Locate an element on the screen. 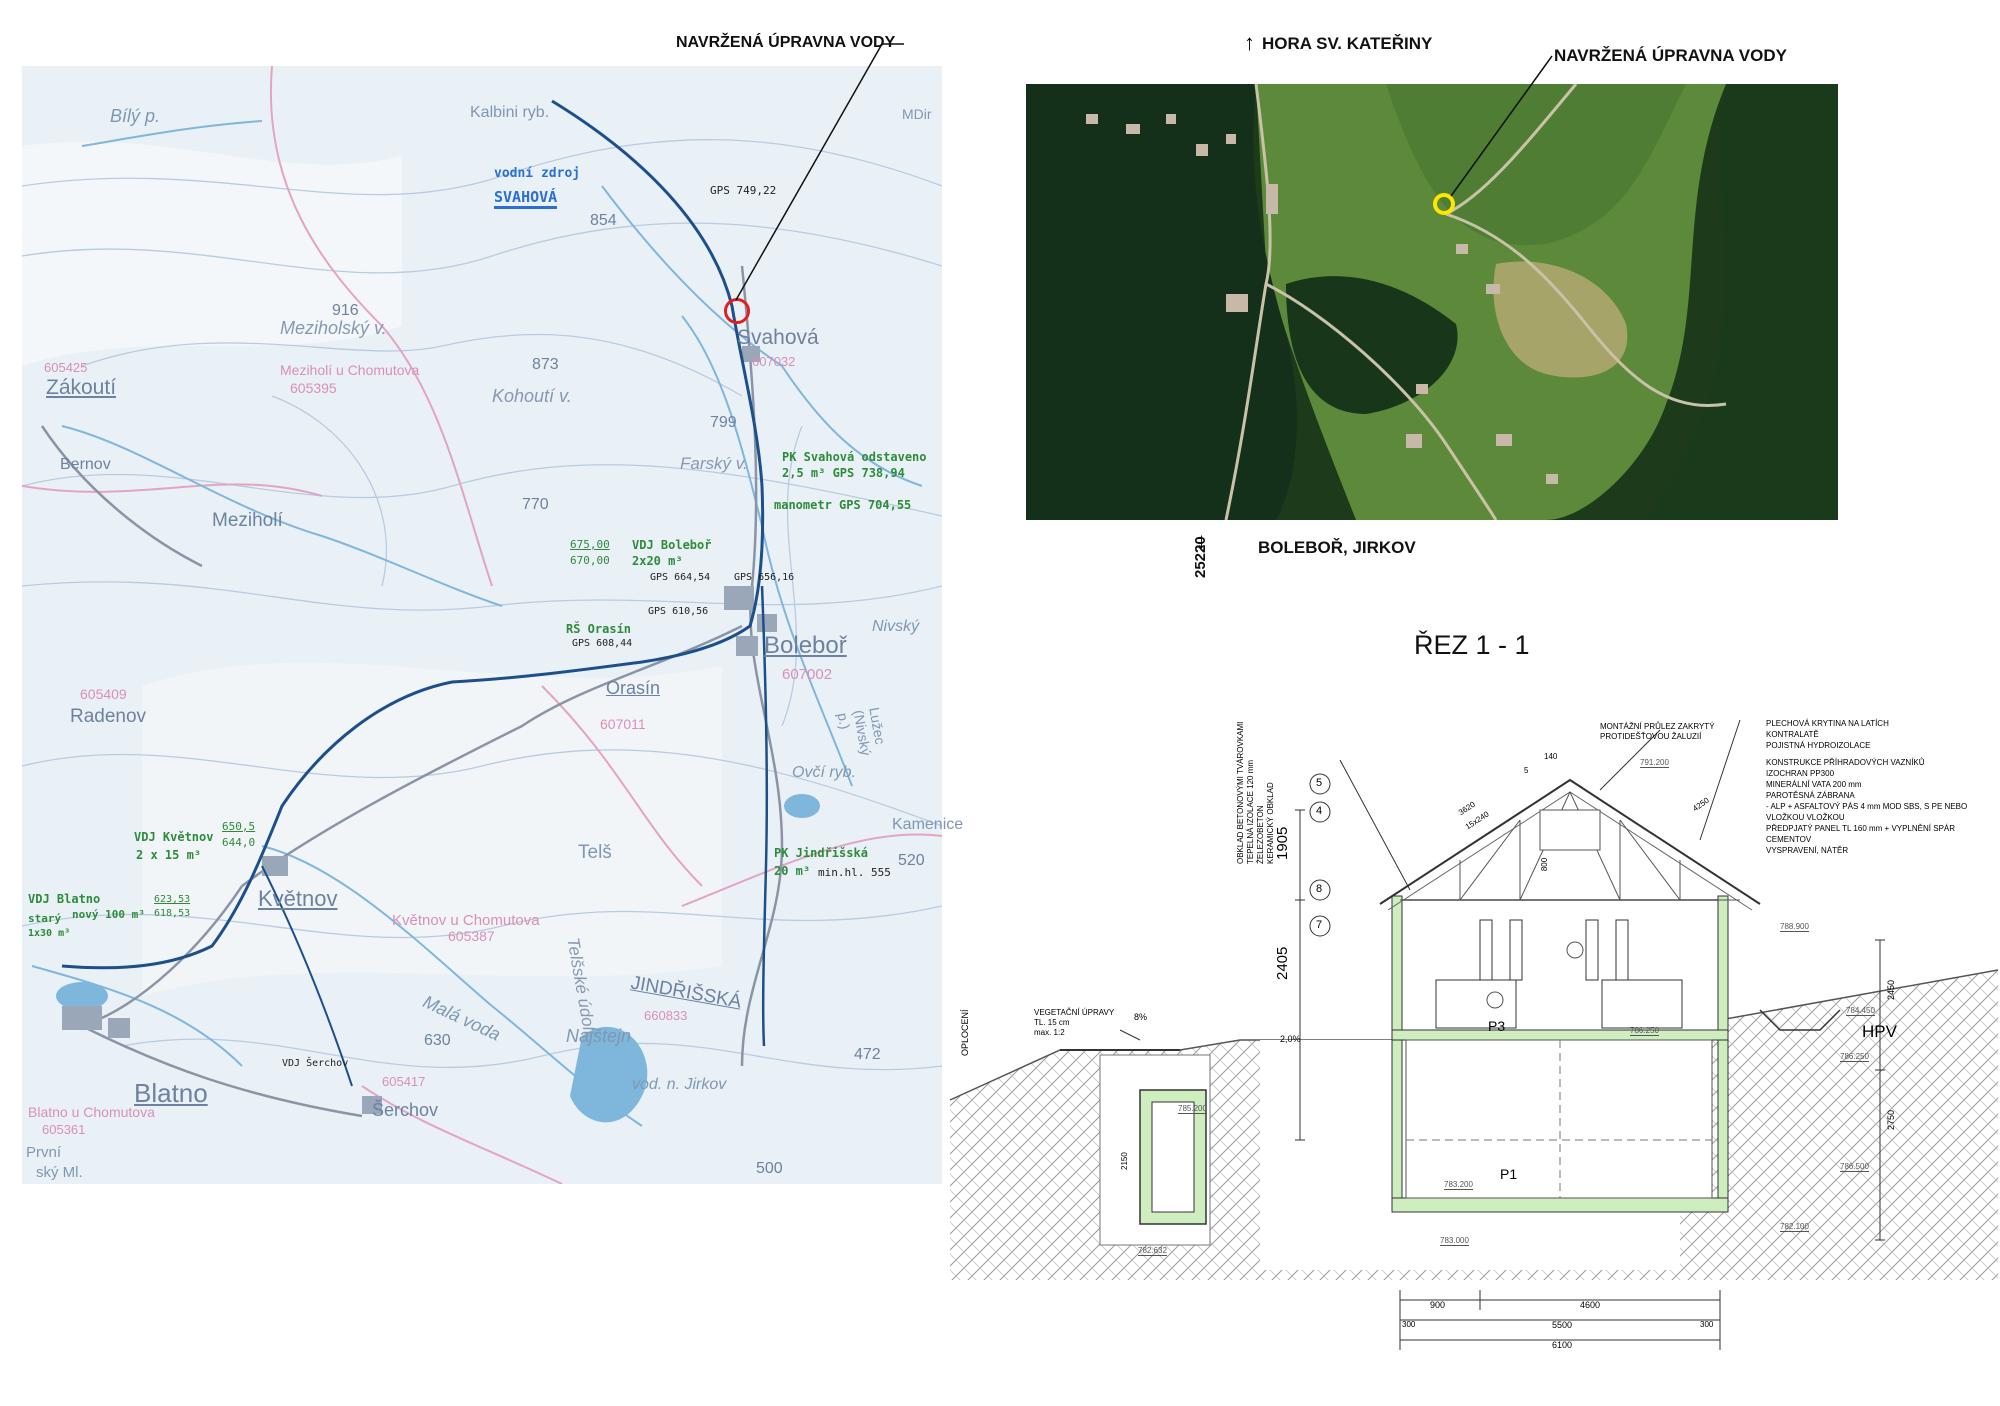 This screenshot has height=1406, width=2000. note-line: PLECHOVÁ KRYTINA NA LATÍCH is located at coordinates (1827, 723).